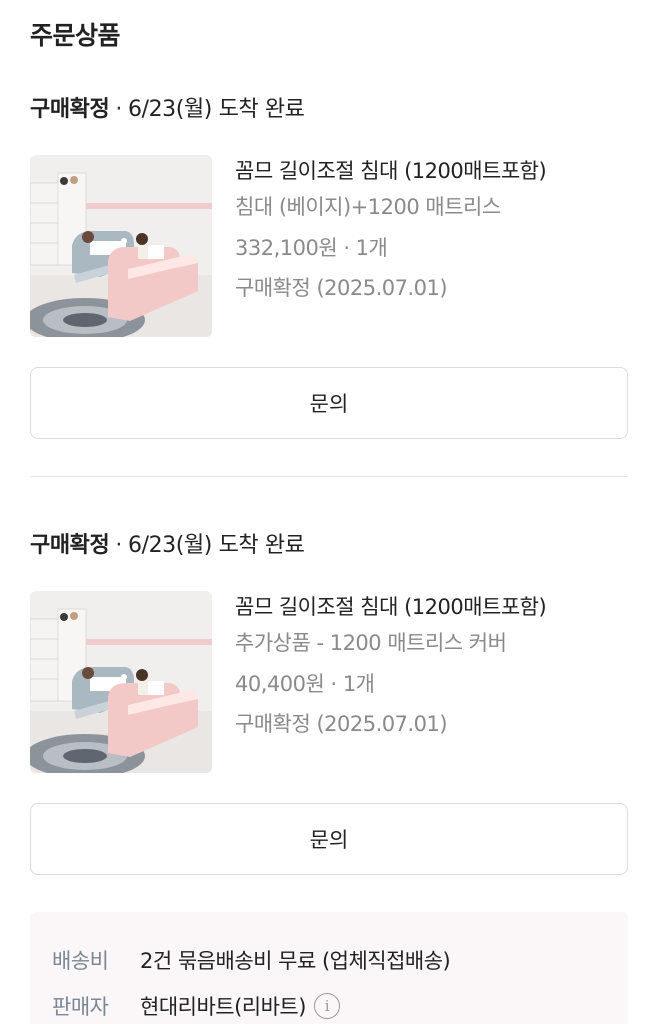 This screenshot has height=1024, width=657. Describe the element at coordinates (371, 643) in the screenshot. I see `product-option: 추가상품 - 1200 매트리스 커버` at that location.